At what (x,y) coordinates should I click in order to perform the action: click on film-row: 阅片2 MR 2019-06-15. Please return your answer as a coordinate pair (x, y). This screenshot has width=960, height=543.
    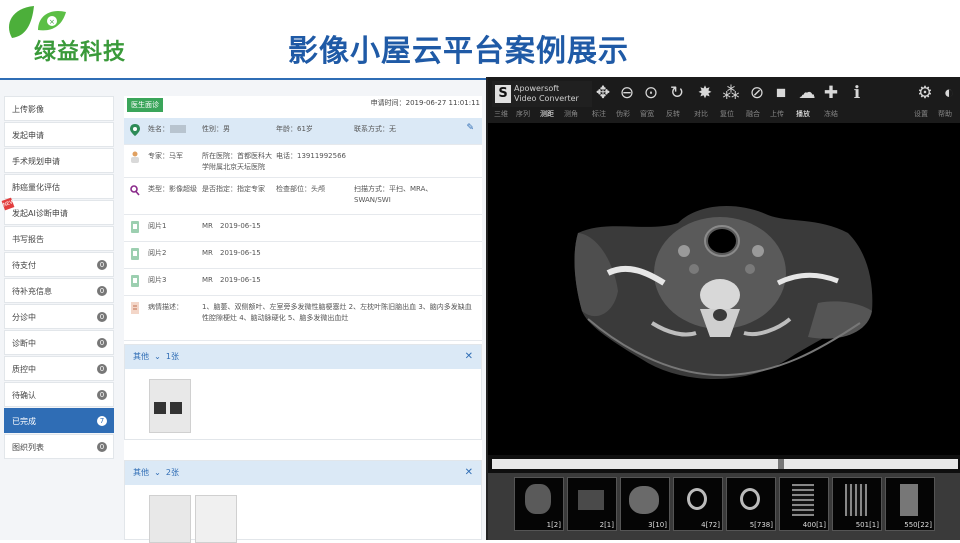
    Looking at the image, I should click on (303, 255).